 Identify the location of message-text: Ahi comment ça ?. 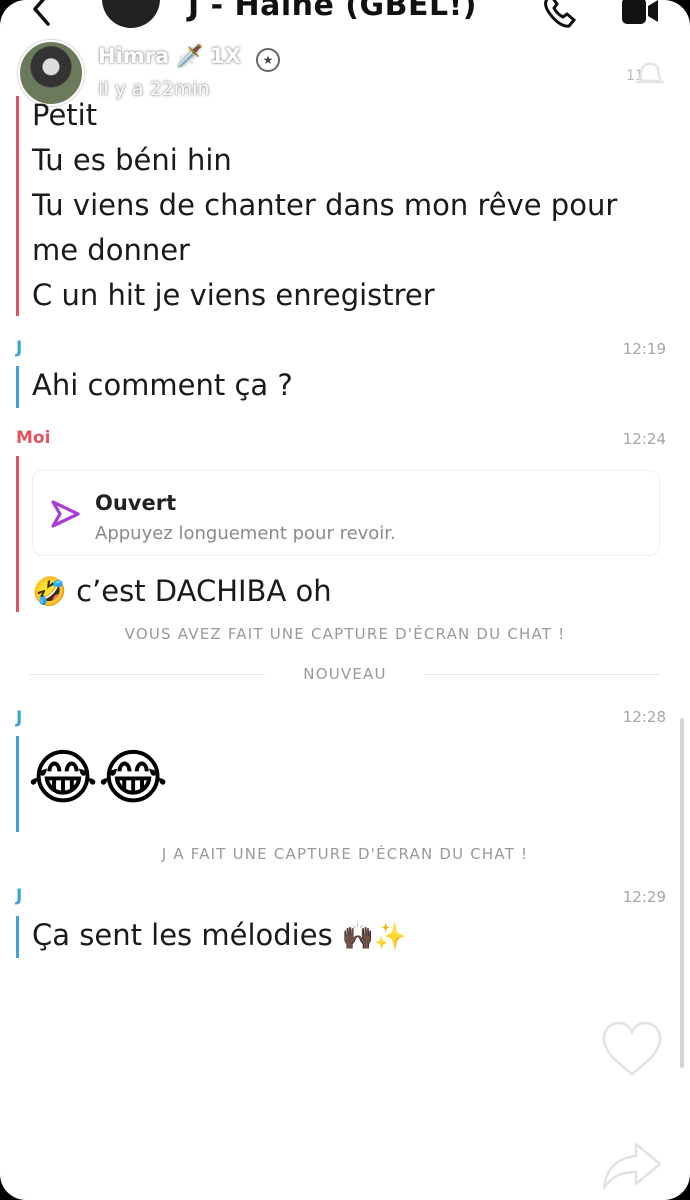
(162, 385).